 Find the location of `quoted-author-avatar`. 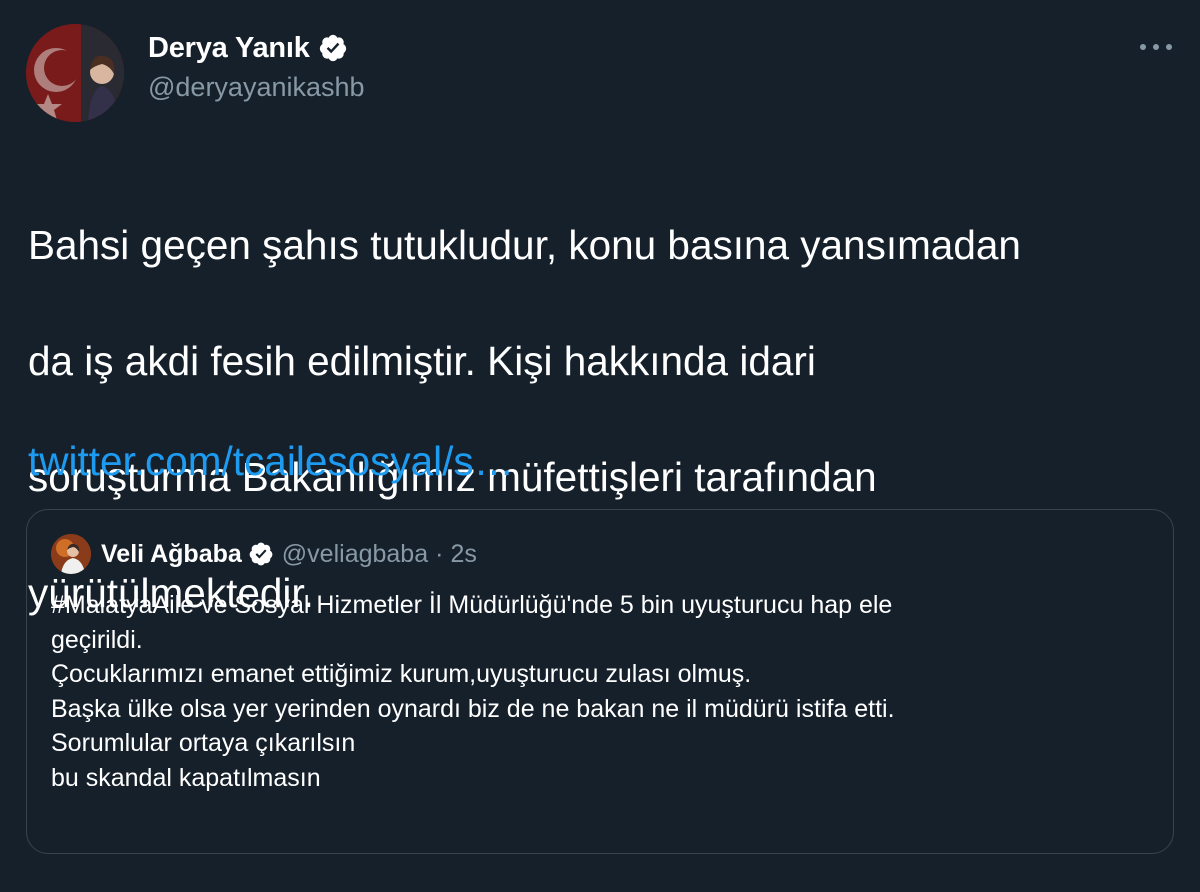

quoted-author-avatar is located at coordinates (71, 554).